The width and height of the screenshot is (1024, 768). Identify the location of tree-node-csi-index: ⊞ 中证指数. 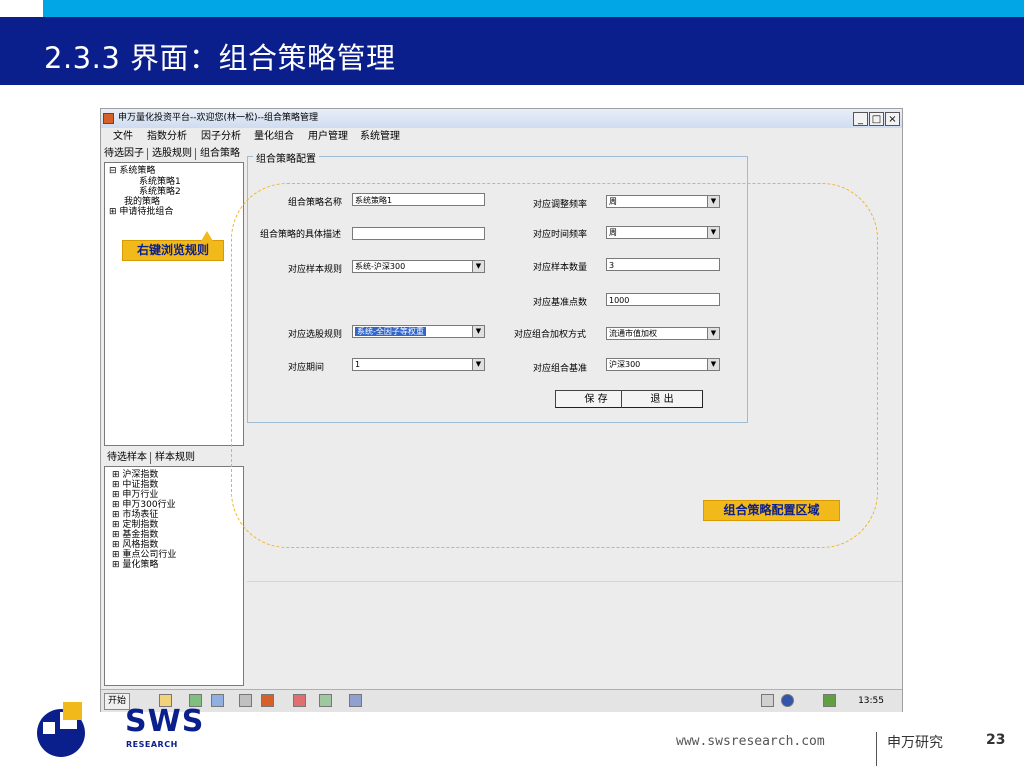
(135, 485).